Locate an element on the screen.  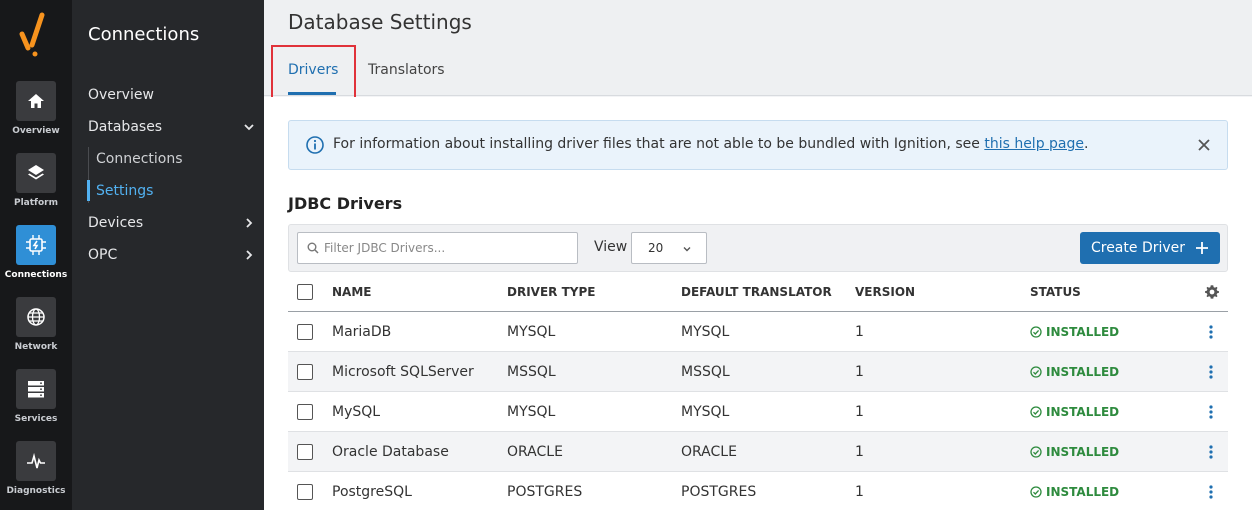
column-header-default-translator: DEFAULT TRANSLATOR is located at coordinates (756, 291).